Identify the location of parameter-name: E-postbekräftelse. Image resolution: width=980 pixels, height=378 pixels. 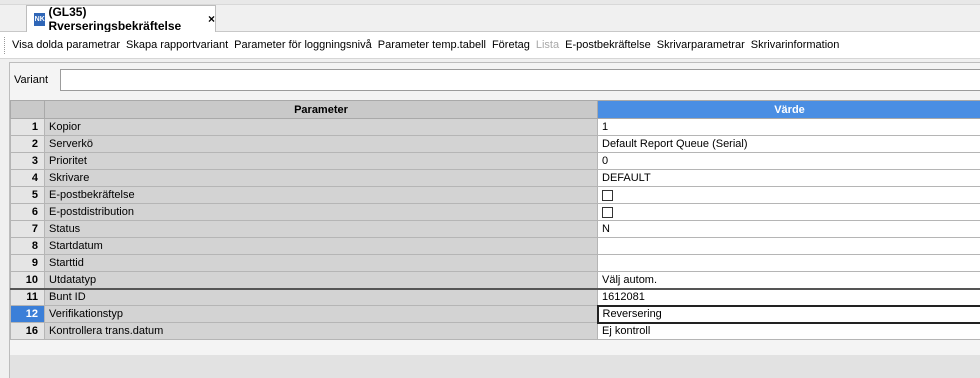
(321, 195).